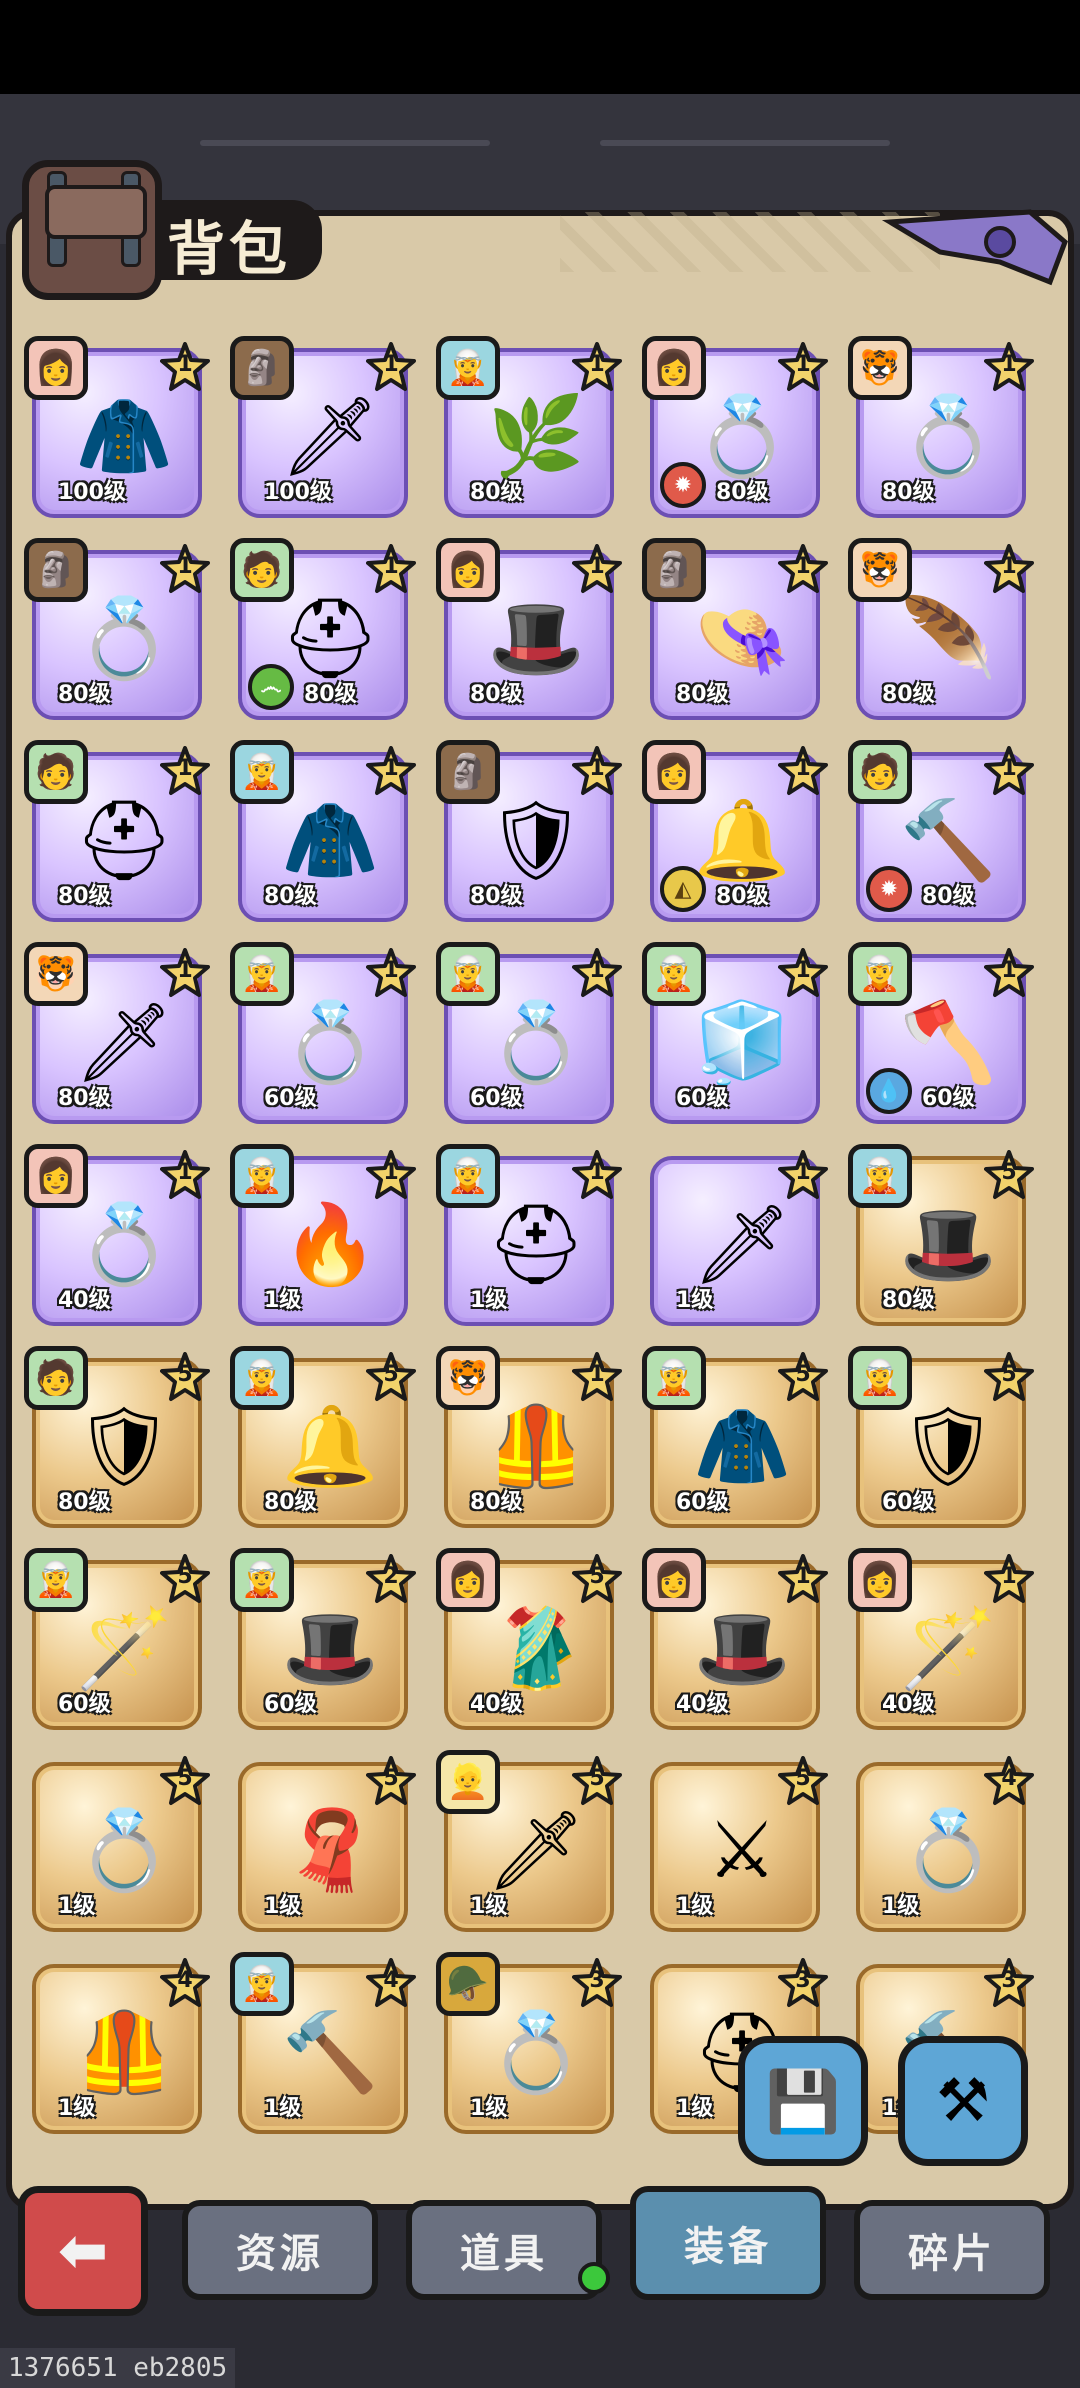 The width and height of the screenshot is (1080, 2388). What do you see at coordinates (1009, 1980) in the screenshot?
I see `star-count: 3` at bounding box center [1009, 1980].